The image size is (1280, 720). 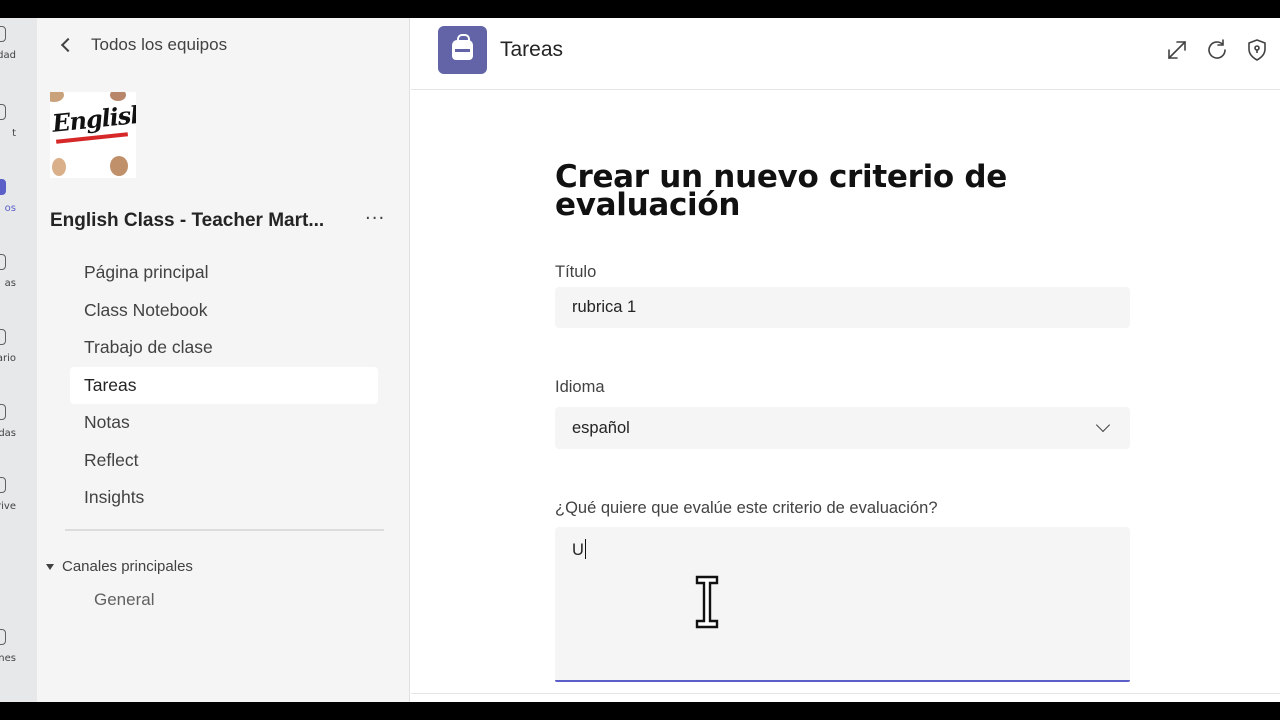 I want to click on teams-icon, so click(x=3, y=187).